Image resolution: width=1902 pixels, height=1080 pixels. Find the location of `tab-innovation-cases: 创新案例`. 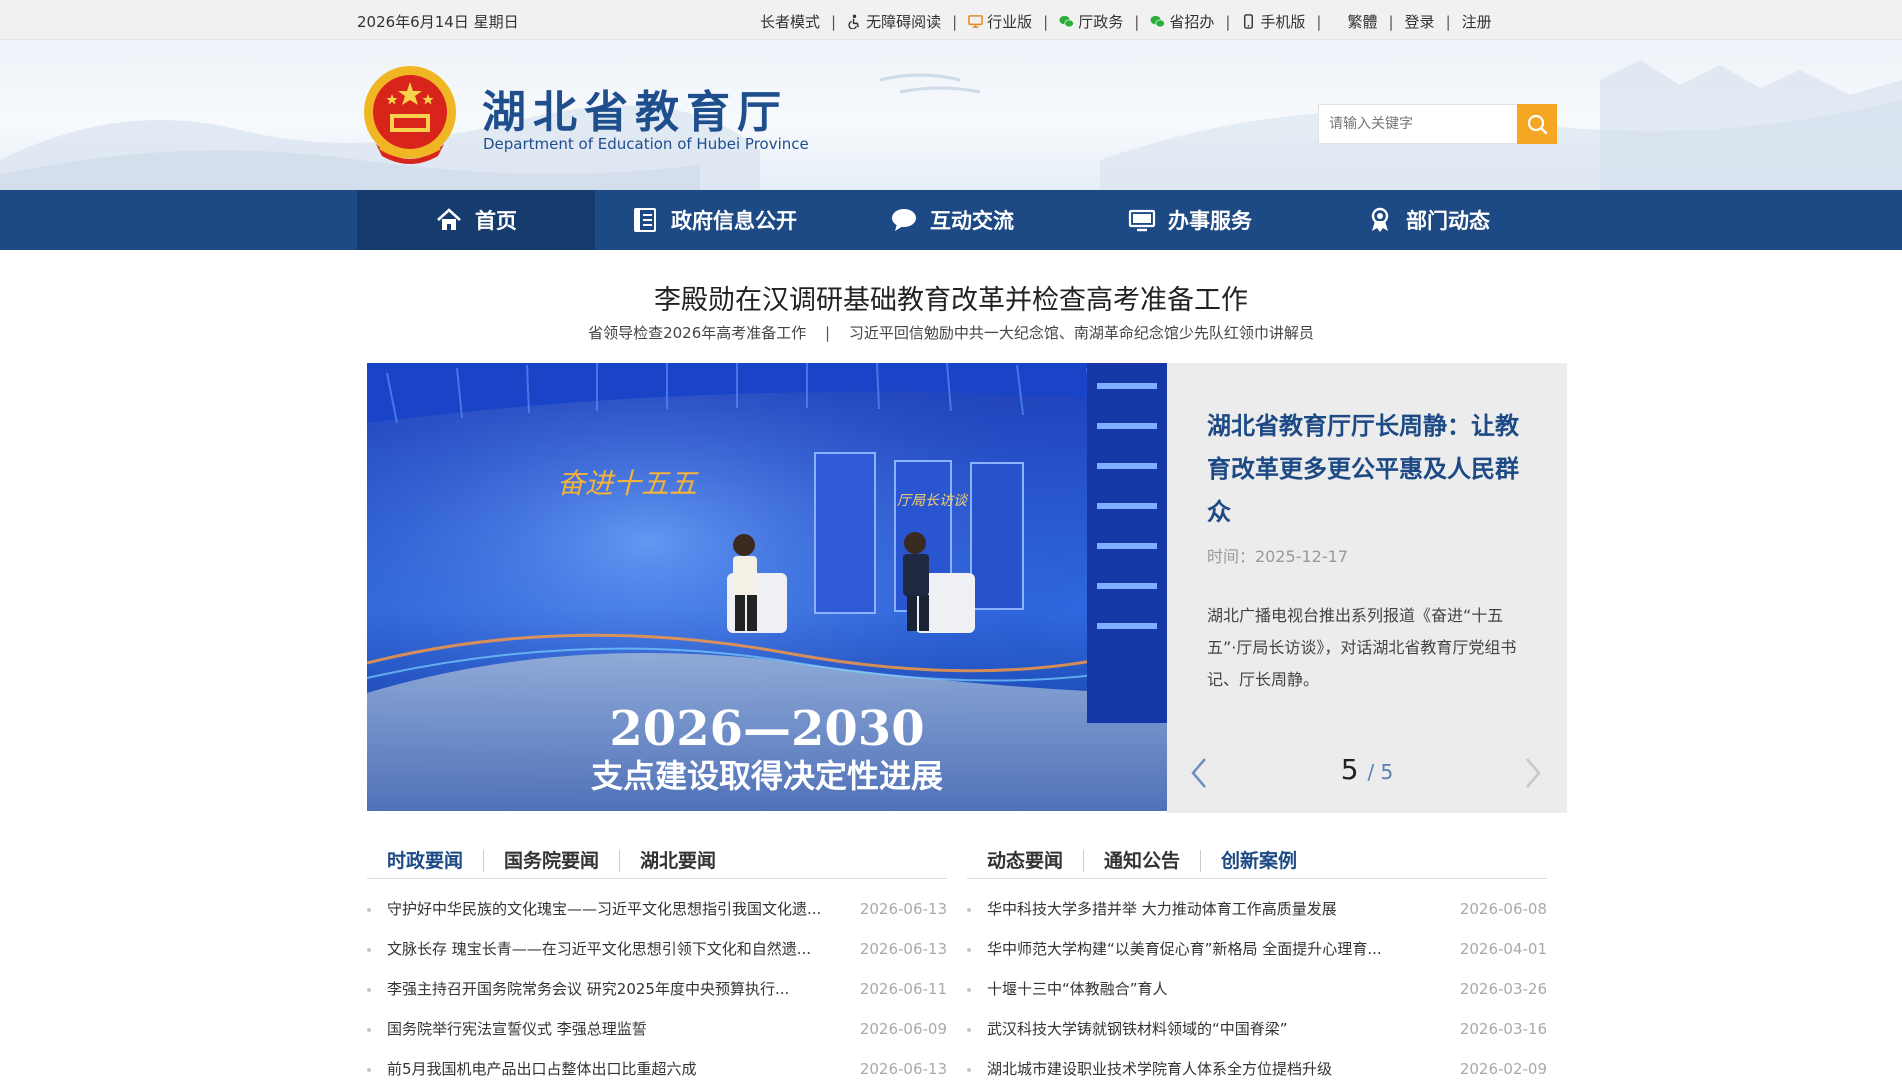

tab-innovation-cases: 创新案例 is located at coordinates (1258, 860).